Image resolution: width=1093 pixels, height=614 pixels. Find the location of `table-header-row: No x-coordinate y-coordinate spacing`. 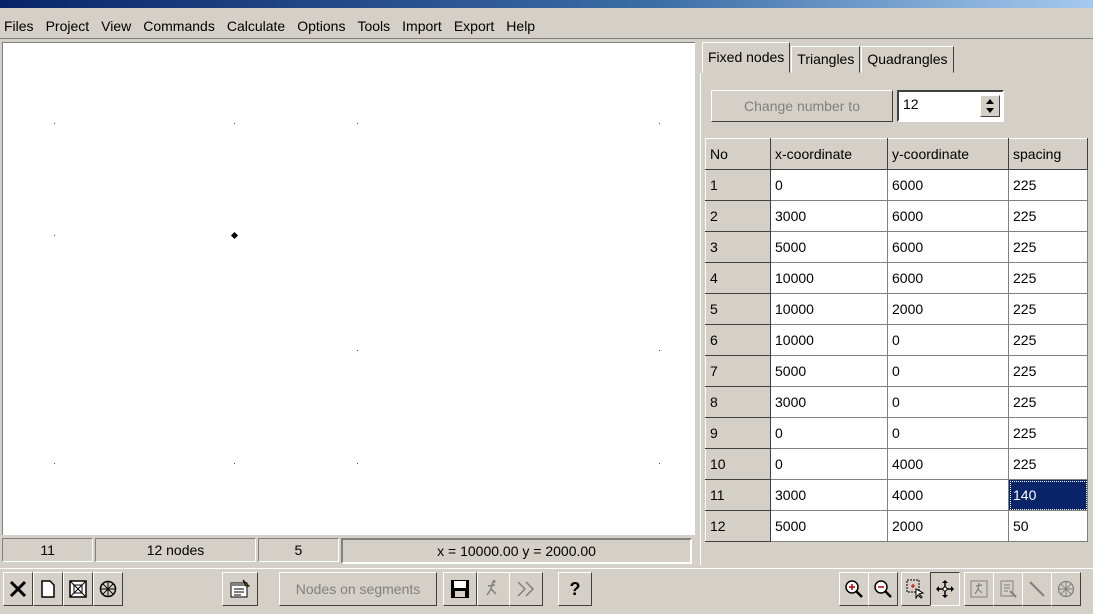

table-header-row: No x-coordinate y-coordinate spacing is located at coordinates (896, 154).